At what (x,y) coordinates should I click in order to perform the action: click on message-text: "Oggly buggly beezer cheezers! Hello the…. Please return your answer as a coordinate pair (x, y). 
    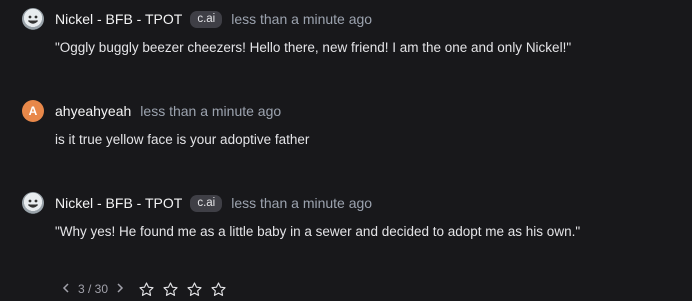
    Looking at the image, I should click on (313, 47).